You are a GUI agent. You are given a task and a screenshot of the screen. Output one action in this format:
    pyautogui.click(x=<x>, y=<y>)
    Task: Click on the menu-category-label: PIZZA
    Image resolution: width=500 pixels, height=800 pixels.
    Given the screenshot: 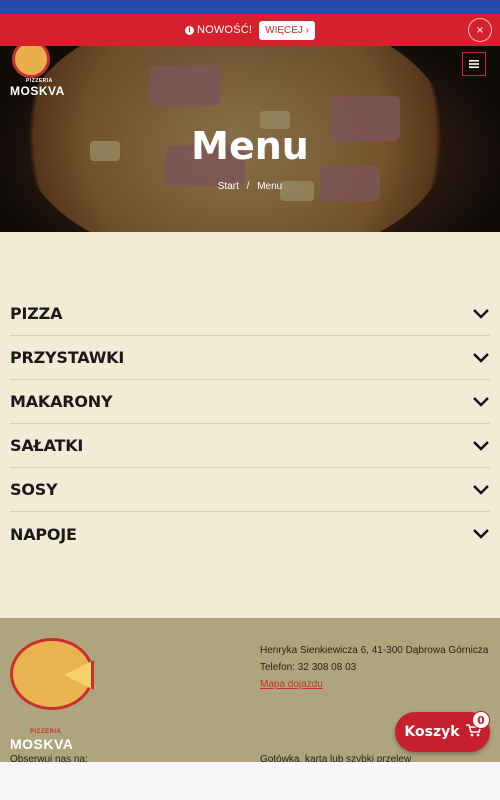 What is the action you would take?
    pyautogui.click(x=36, y=313)
    